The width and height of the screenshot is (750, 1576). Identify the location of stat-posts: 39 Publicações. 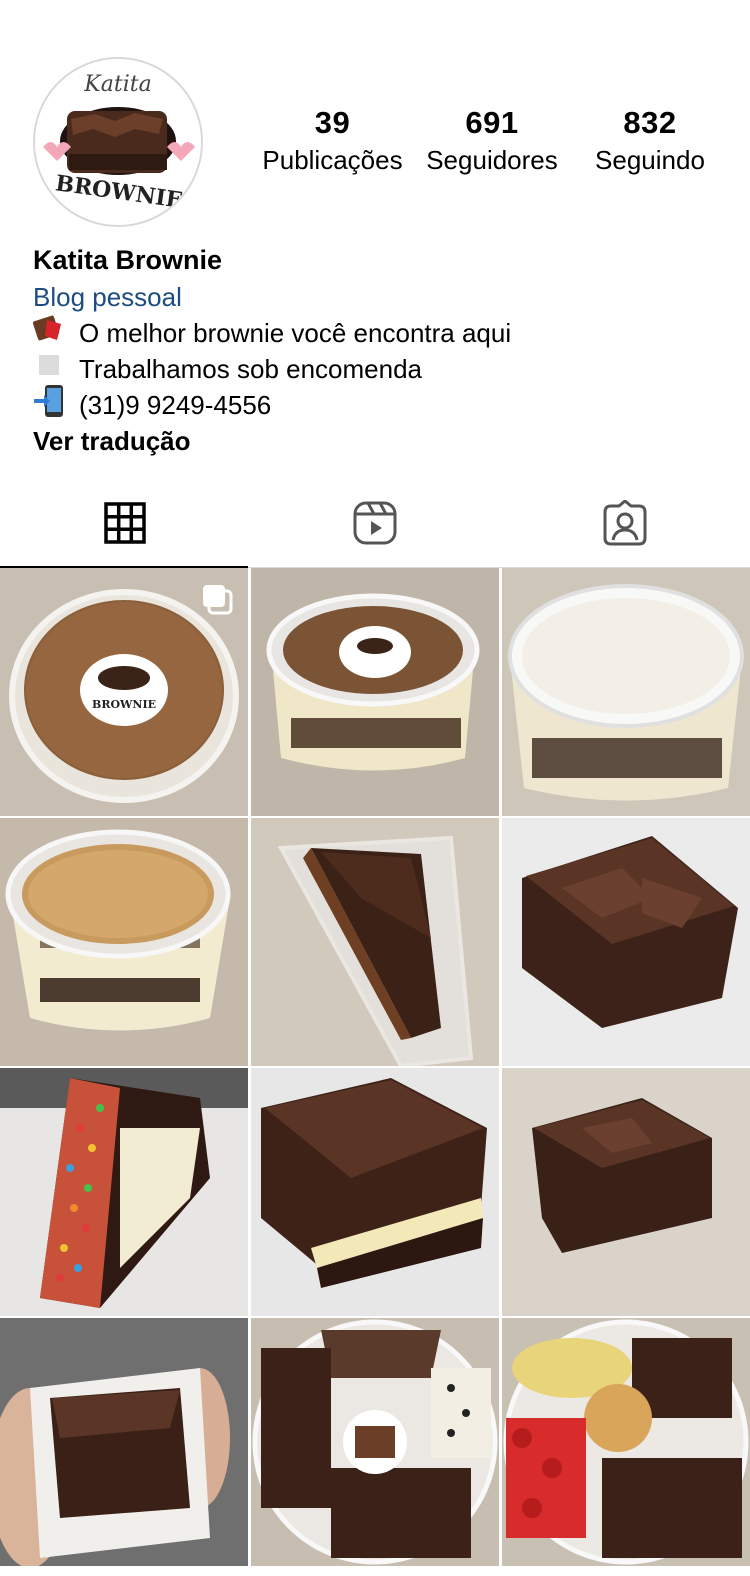
(332, 140).